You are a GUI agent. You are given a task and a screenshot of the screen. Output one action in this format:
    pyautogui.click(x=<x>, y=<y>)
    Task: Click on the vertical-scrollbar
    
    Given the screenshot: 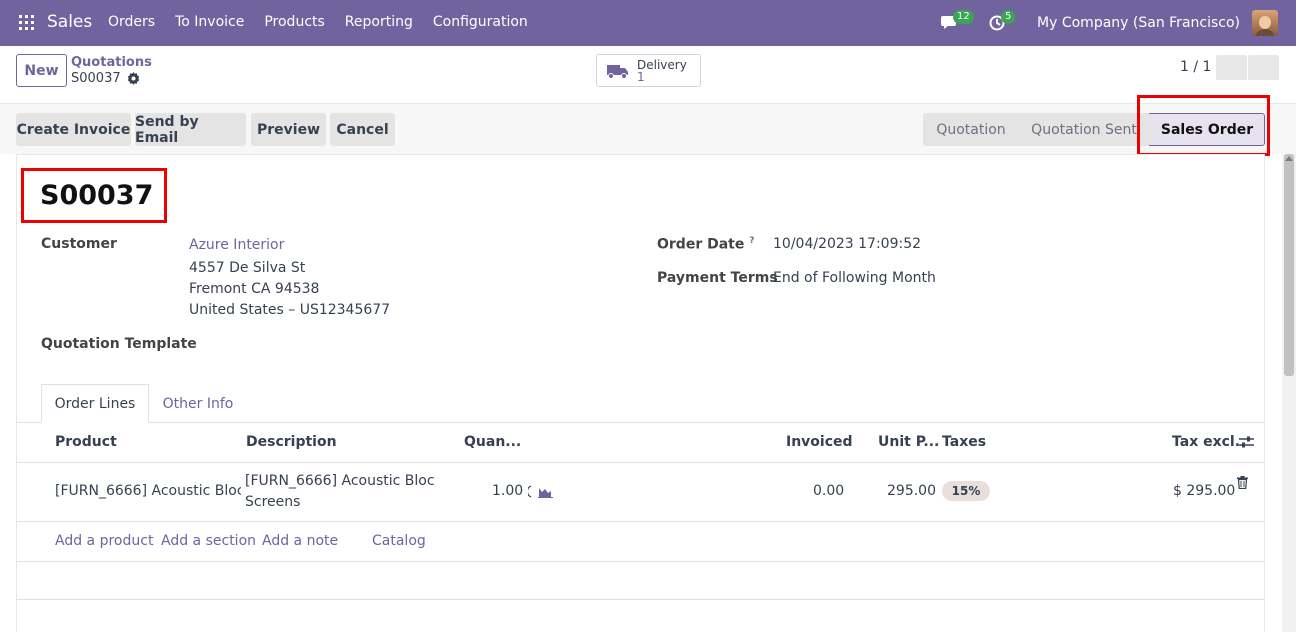 What is the action you would take?
    pyautogui.click(x=1289, y=393)
    